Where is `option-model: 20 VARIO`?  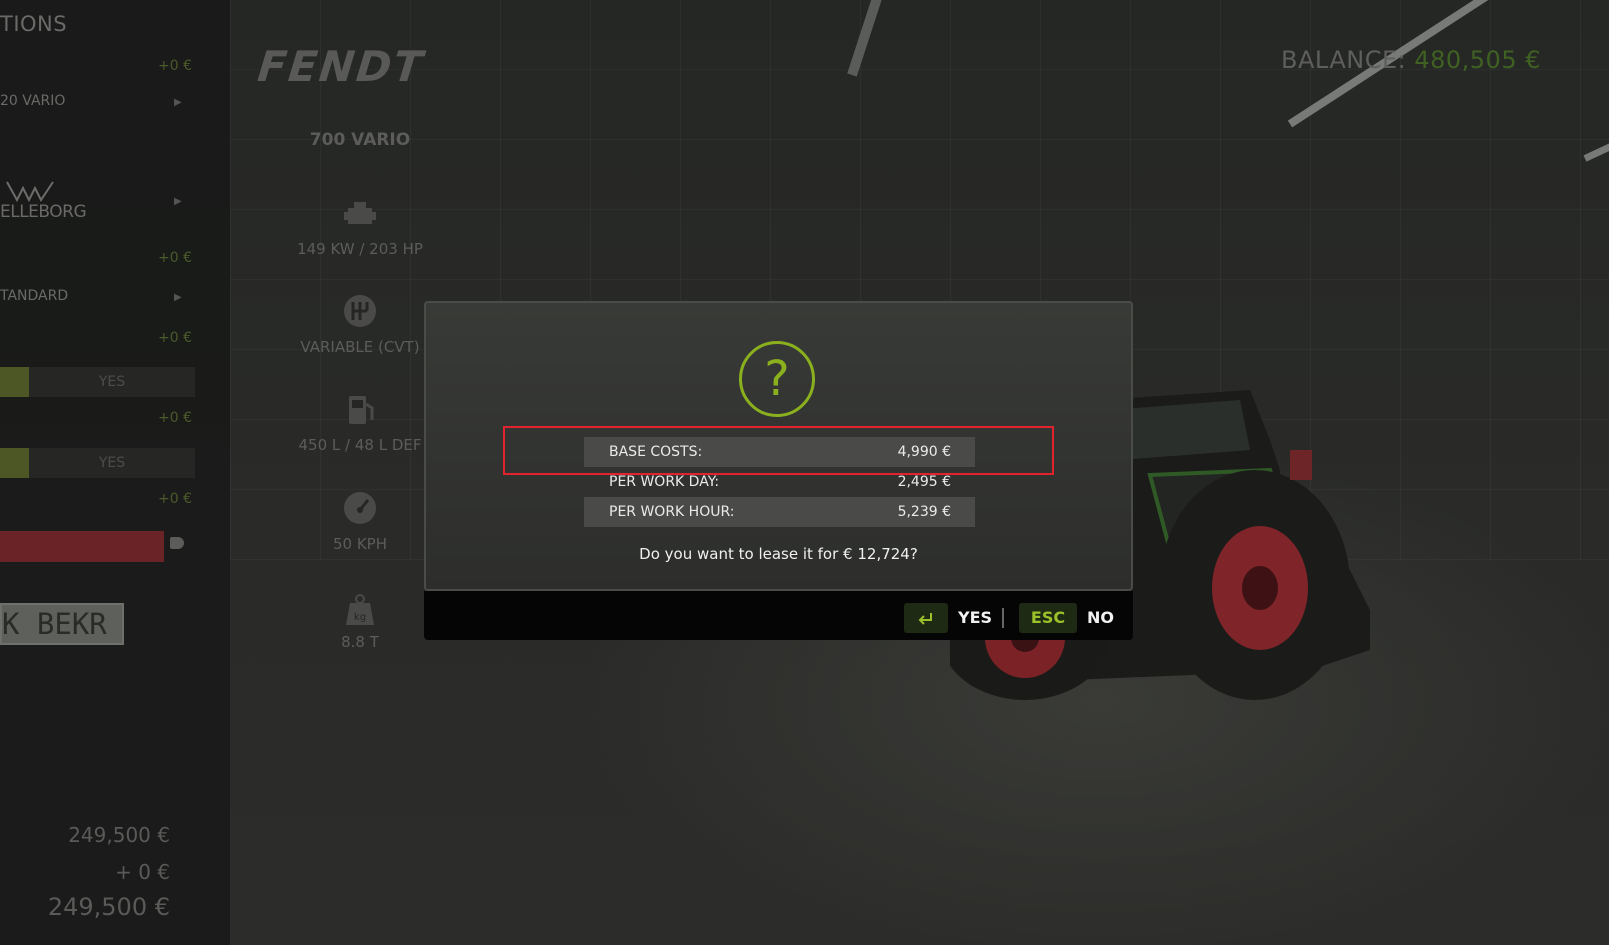
option-model: 20 VARIO is located at coordinates (32, 101).